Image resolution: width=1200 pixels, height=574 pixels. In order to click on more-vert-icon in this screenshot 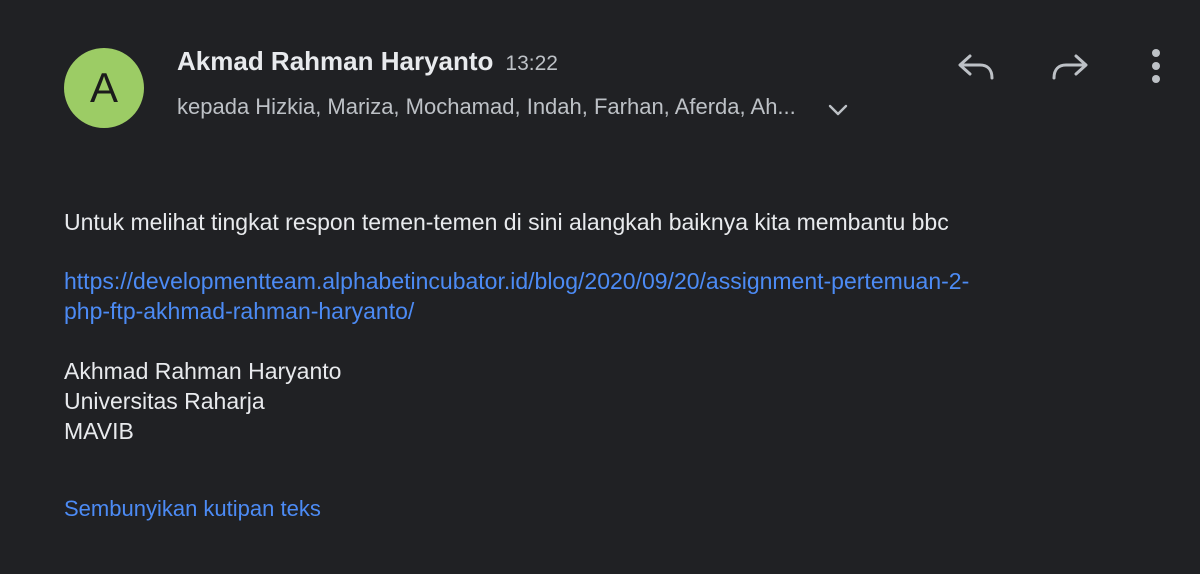, I will do `click(1156, 66)`.